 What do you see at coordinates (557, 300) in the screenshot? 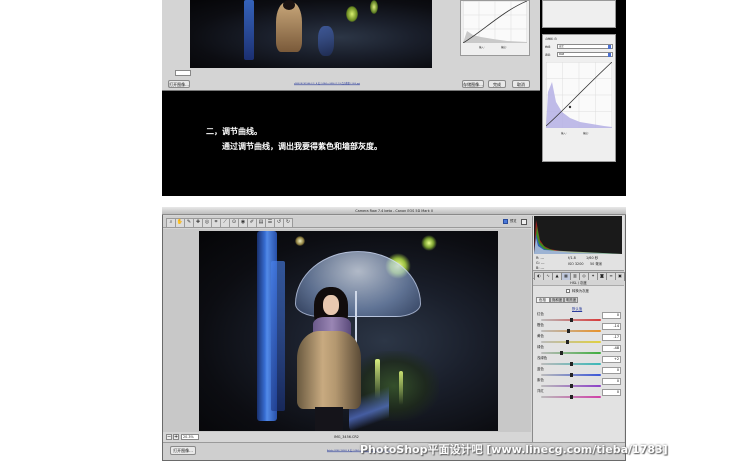
I see `sub-tab-saturation: 饱和度` at bounding box center [557, 300].